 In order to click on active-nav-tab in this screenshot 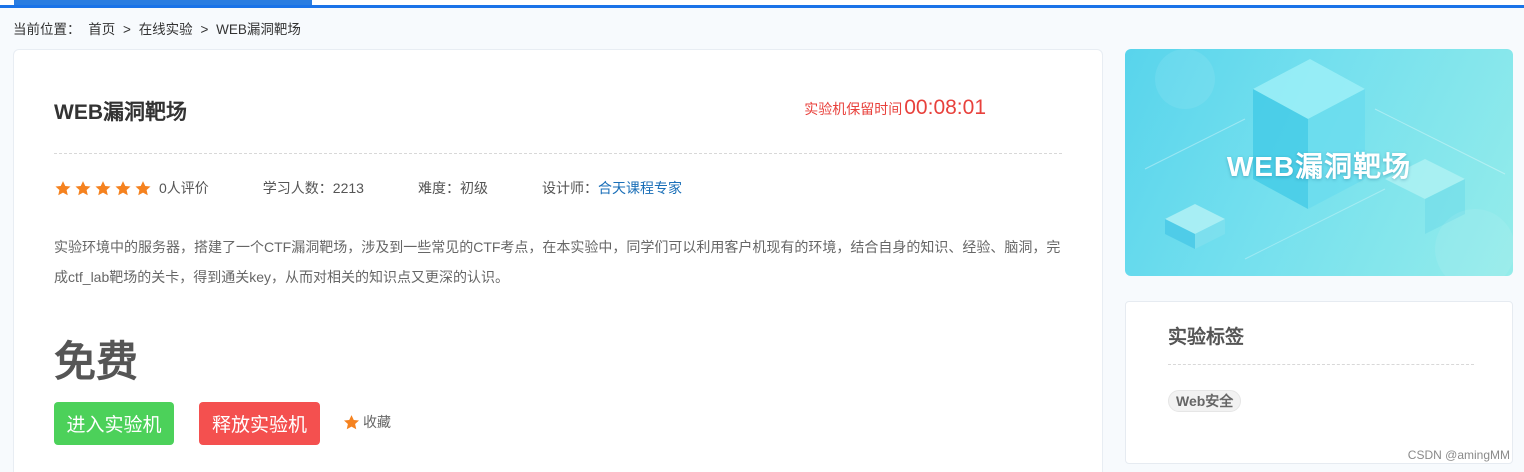, I will do `click(163, 2)`.